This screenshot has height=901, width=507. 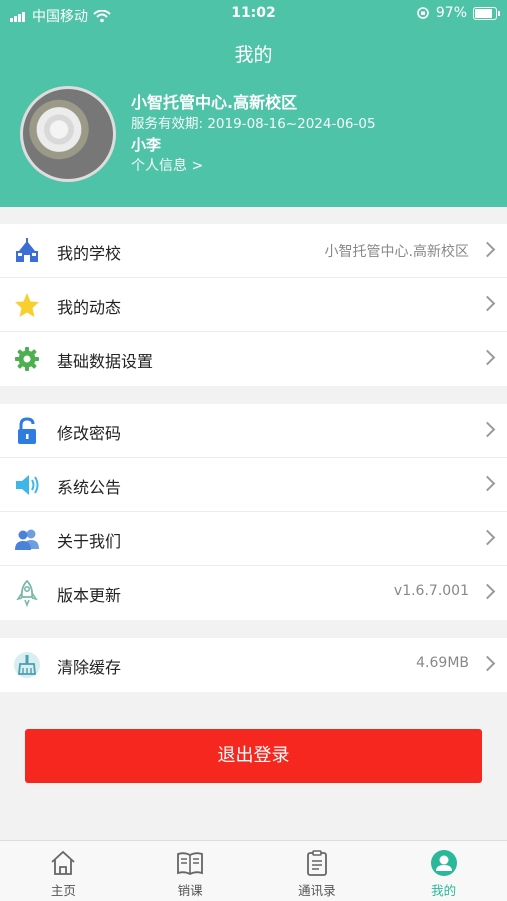 I want to click on menu-item-clear-cache: 清除缓存 4.69MB, so click(x=253, y=665).